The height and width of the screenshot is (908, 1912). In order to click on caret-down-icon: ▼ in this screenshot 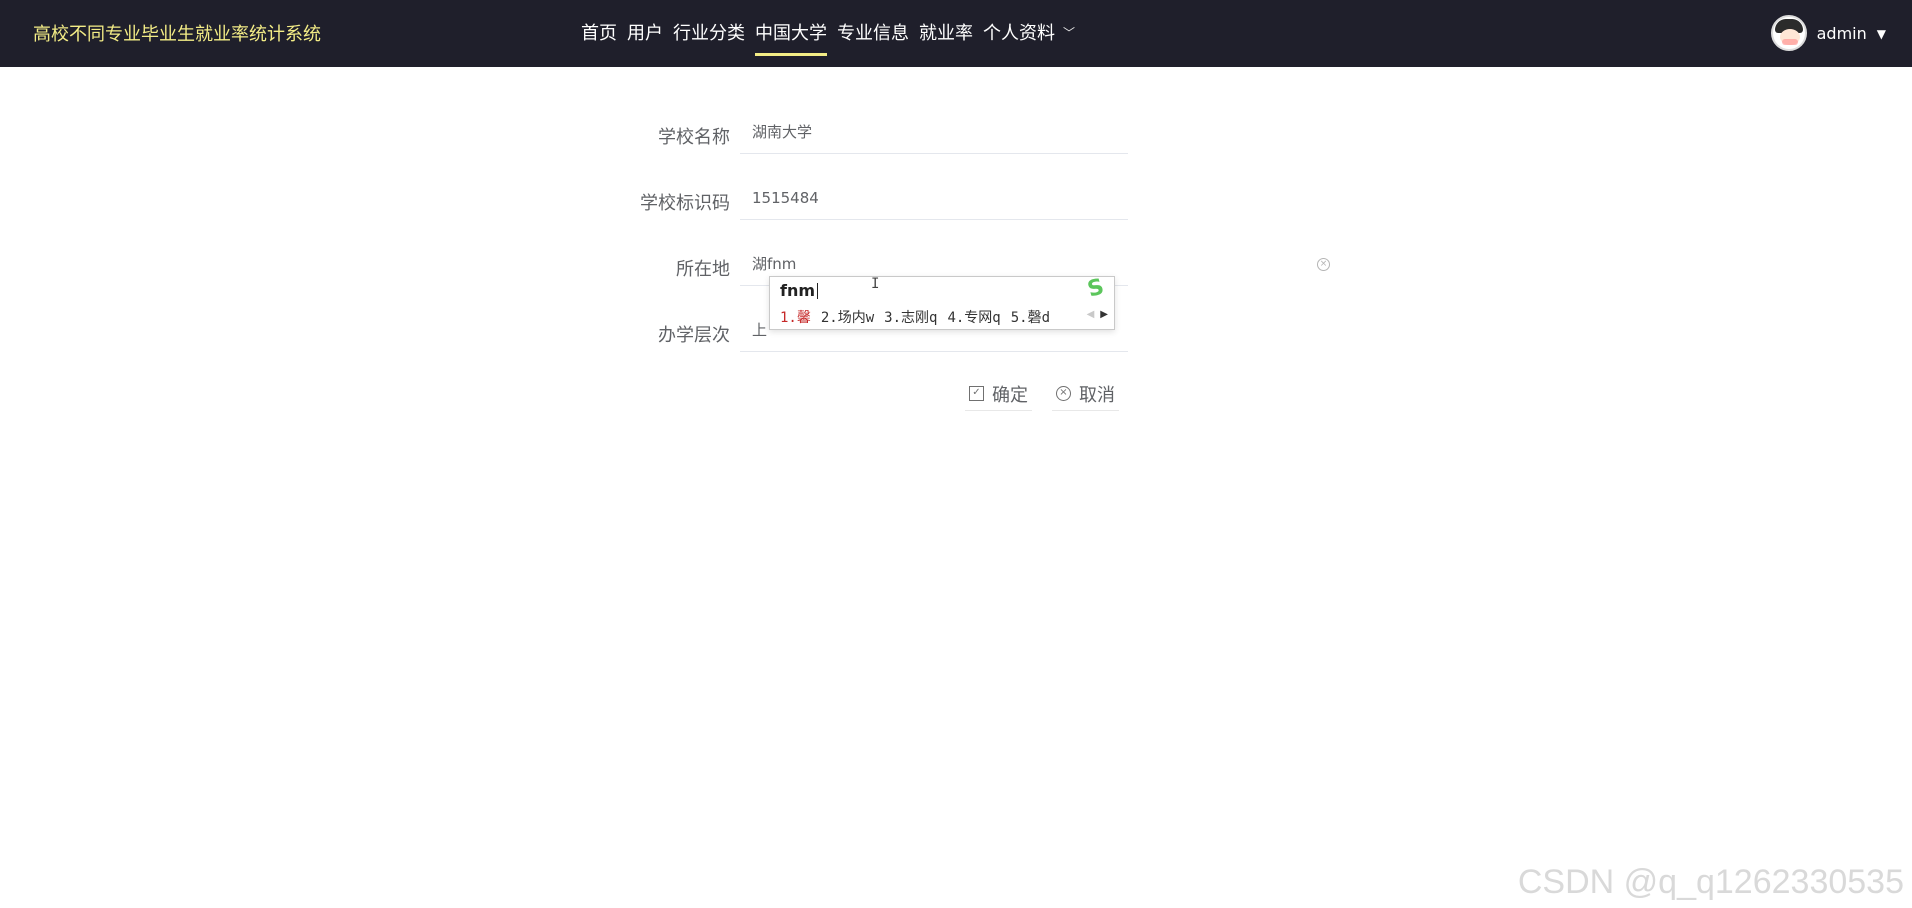, I will do `click(1881, 34)`.